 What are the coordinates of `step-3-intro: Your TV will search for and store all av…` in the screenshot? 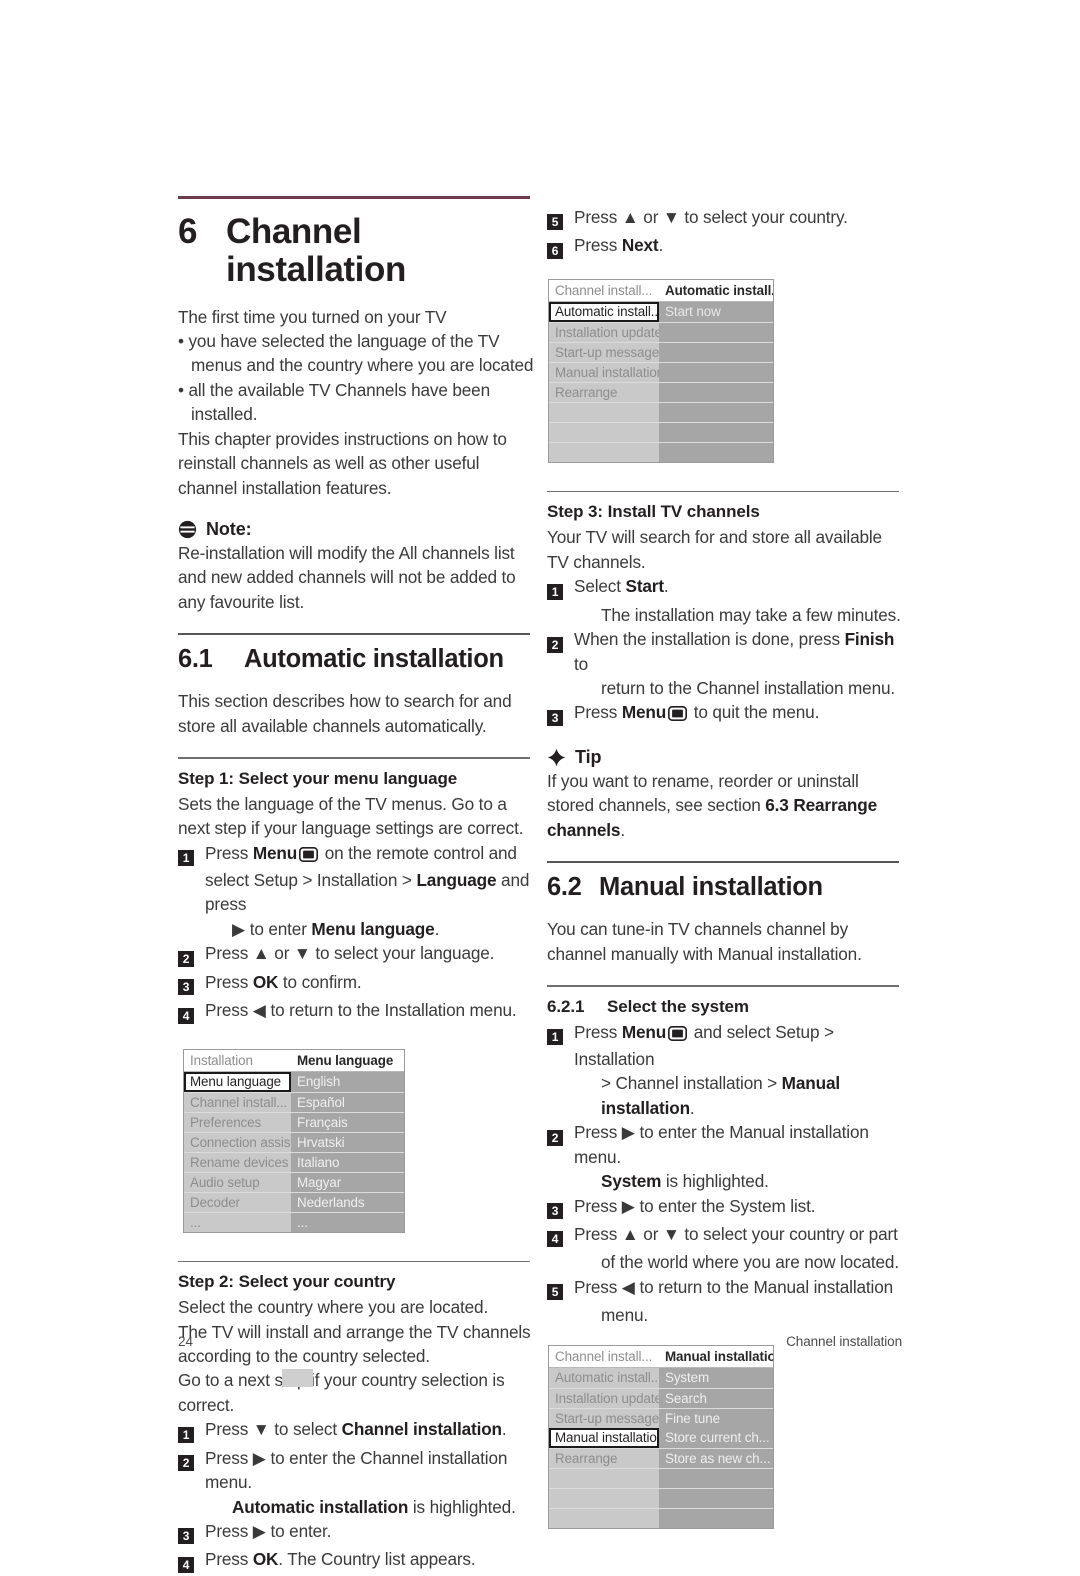 It's located at (714, 549).